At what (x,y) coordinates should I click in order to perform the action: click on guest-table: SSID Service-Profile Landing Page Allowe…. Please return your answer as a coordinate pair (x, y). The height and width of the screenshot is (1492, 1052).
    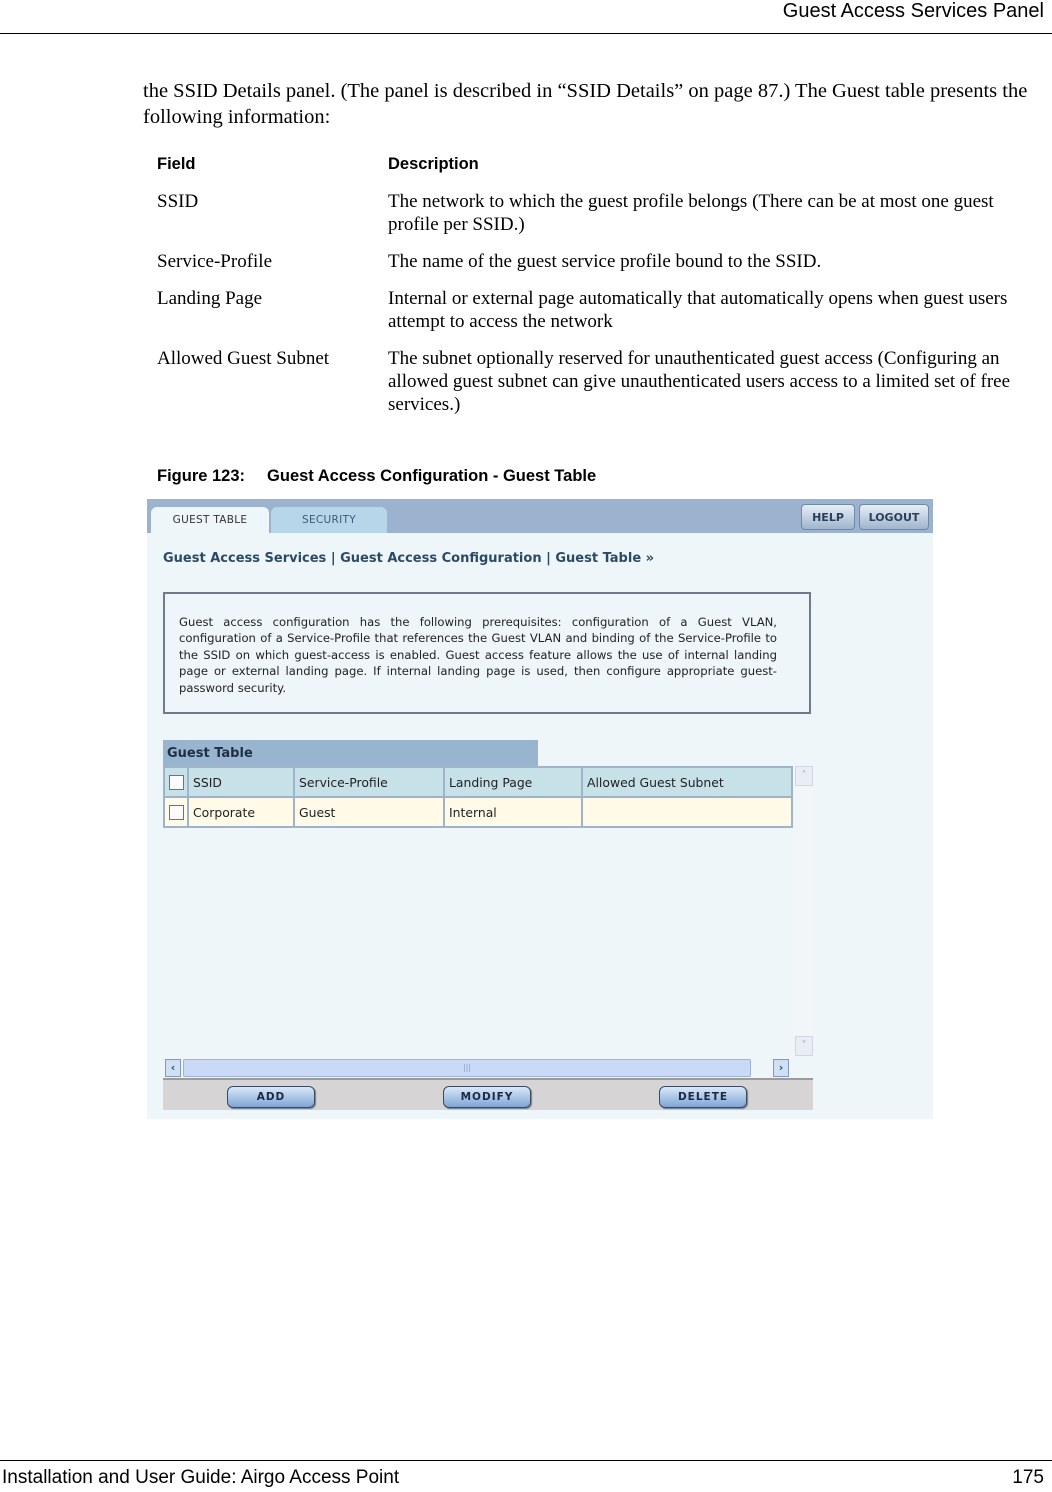
    Looking at the image, I should click on (478, 797).